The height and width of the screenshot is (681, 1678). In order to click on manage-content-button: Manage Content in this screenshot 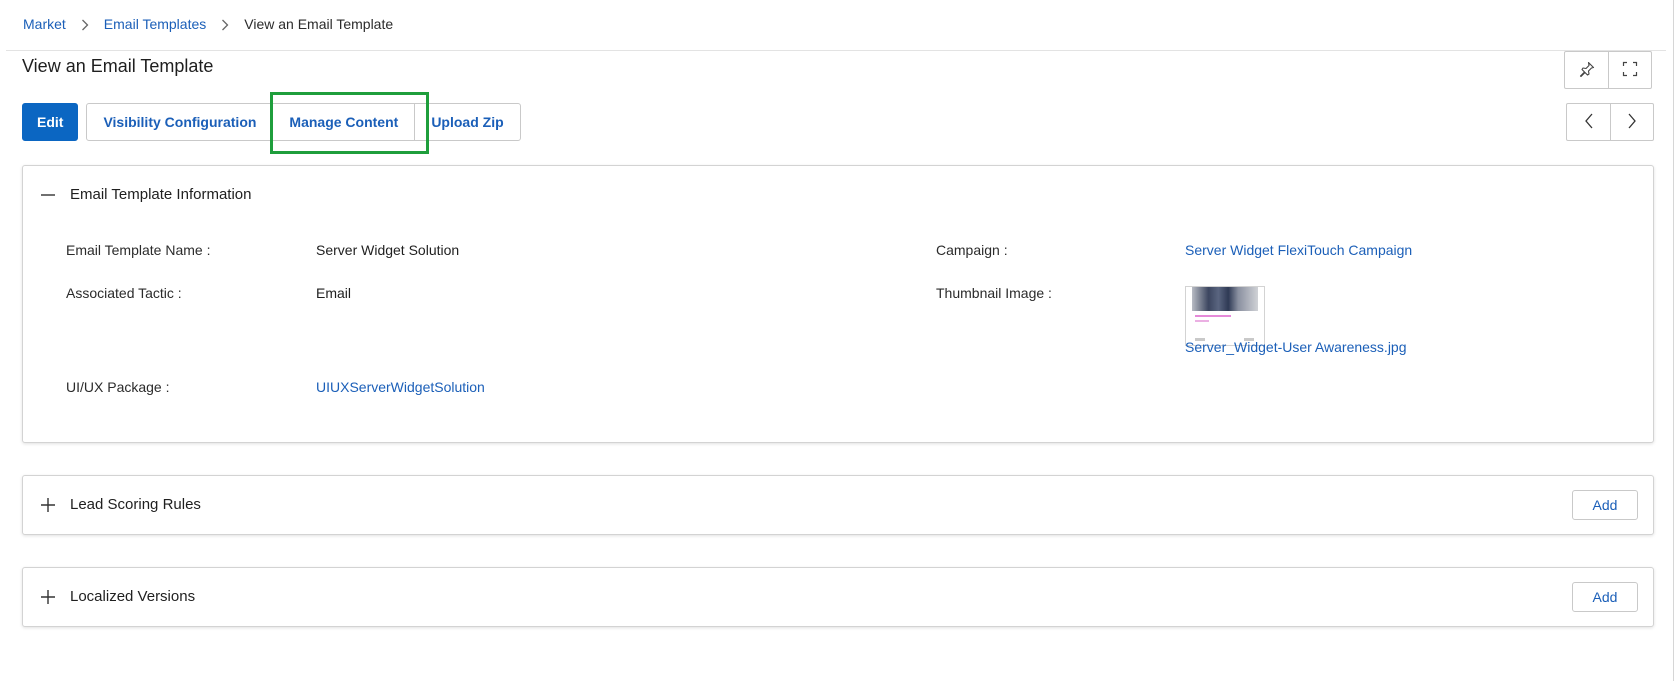, I will do `click(344, 122)`.